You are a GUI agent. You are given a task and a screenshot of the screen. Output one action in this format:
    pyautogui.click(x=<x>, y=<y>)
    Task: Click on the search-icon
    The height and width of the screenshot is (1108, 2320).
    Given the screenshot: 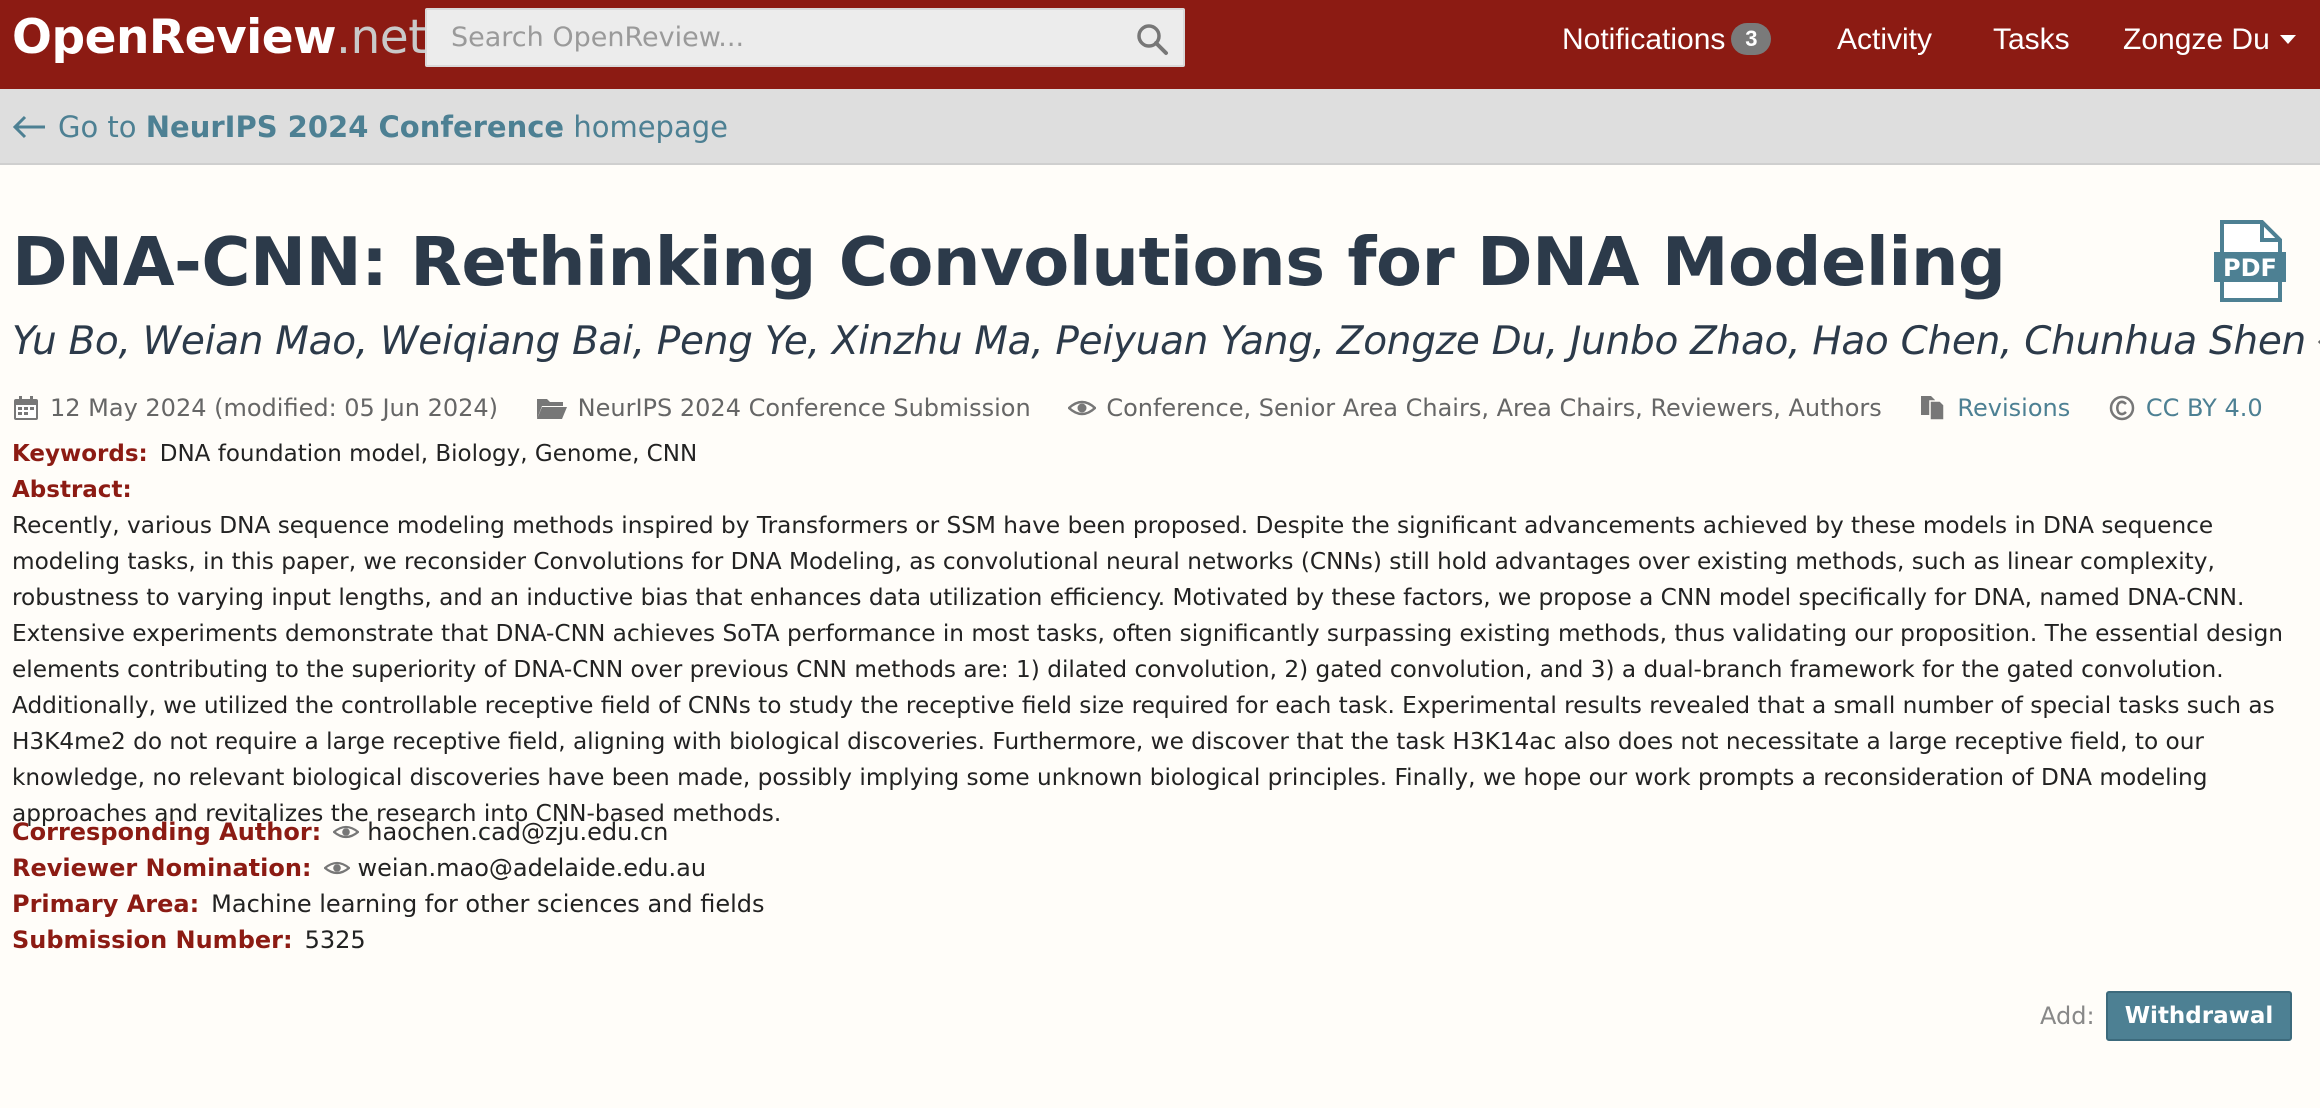 What is the action you would take?
    pyautogui.click(x=1152, y=39)
    